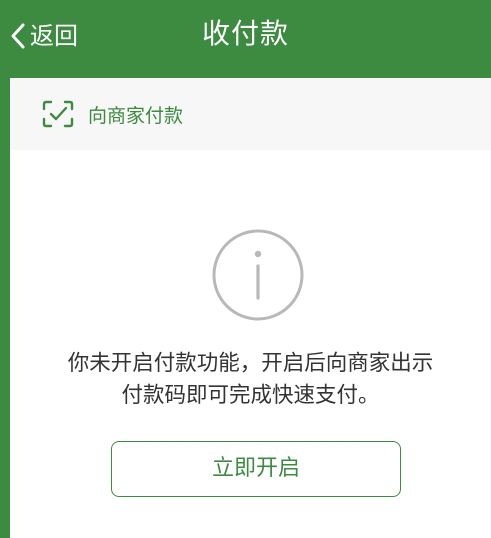 The image size is (491, 538). What do you see at coordinates (136, 115) in the screenshot?
I see `pay-merchant-label: 向商家付款` at bounding box center [136, 115].